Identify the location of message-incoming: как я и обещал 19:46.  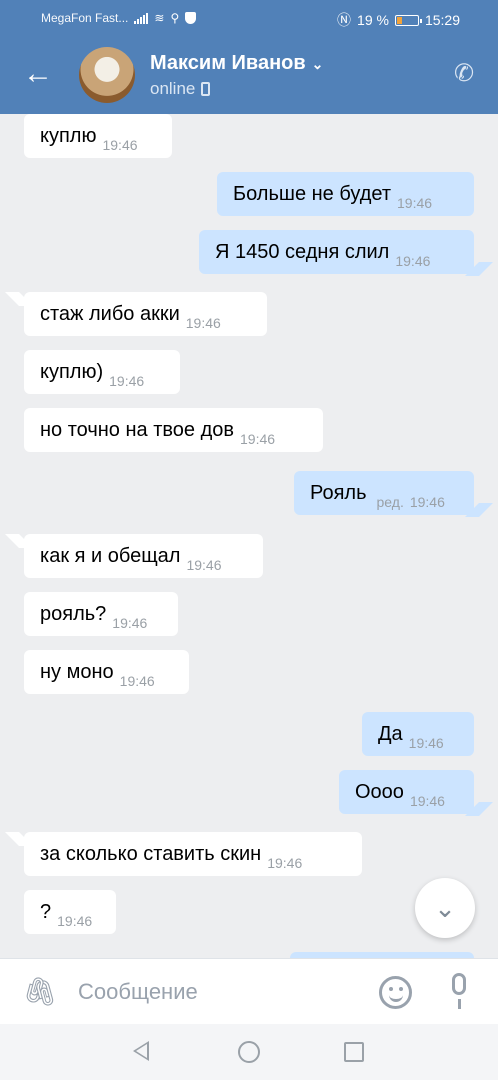
(143, 556).